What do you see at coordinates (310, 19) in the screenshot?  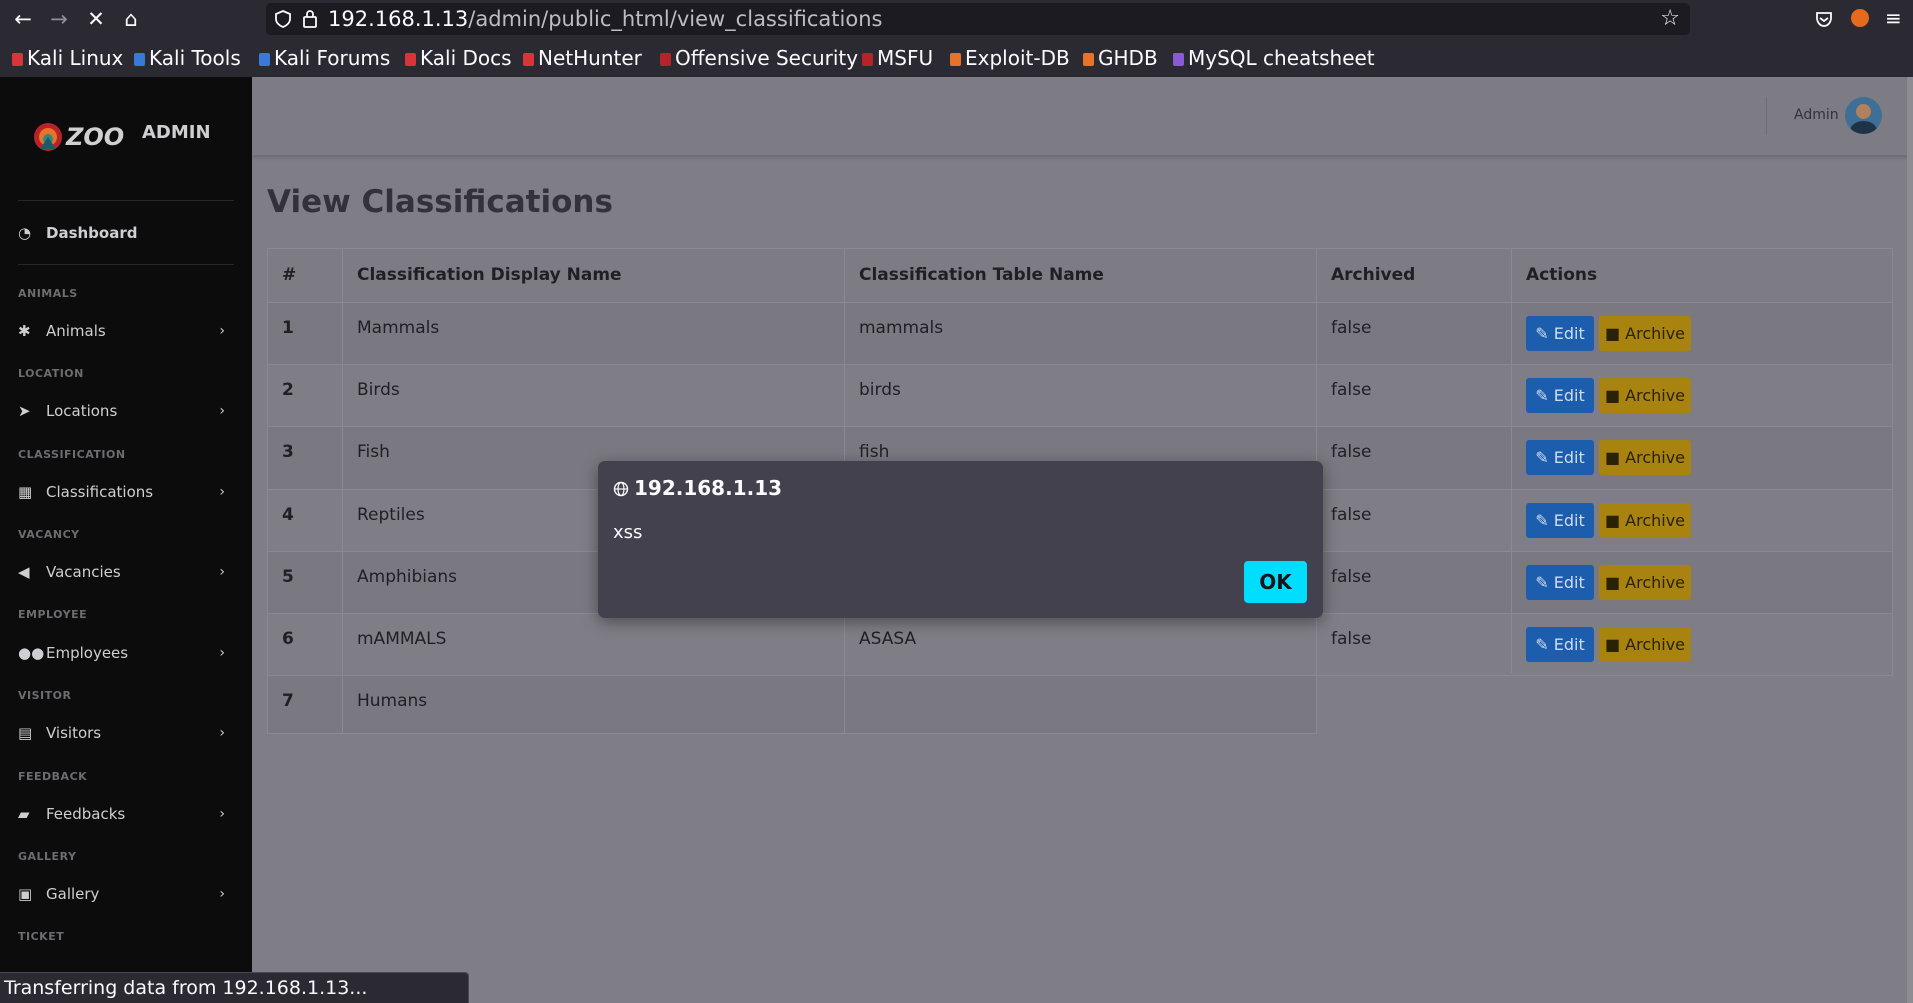 I see `lock-icon` at bounding box center [310, 19].